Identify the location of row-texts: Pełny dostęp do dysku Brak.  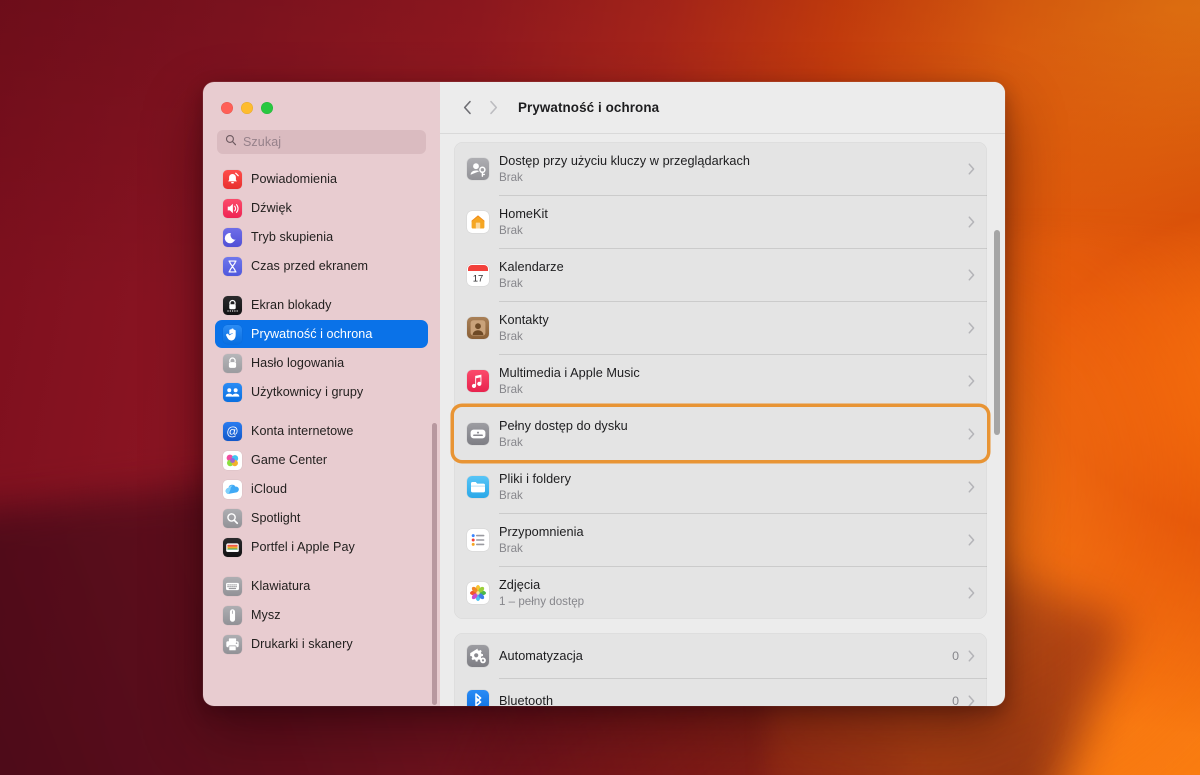
(733, 434).